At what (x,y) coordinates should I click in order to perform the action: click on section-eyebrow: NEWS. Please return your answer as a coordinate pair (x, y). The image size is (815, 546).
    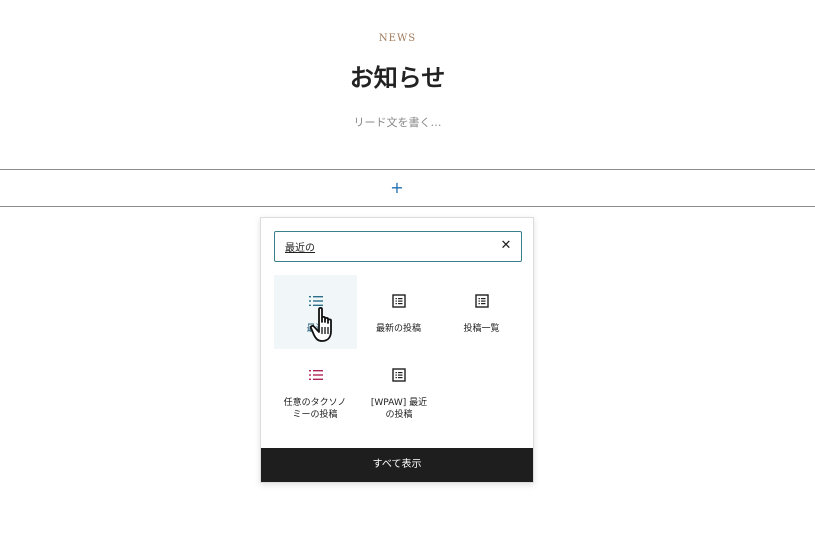
    Looking at the image, I should click on (397, 38).